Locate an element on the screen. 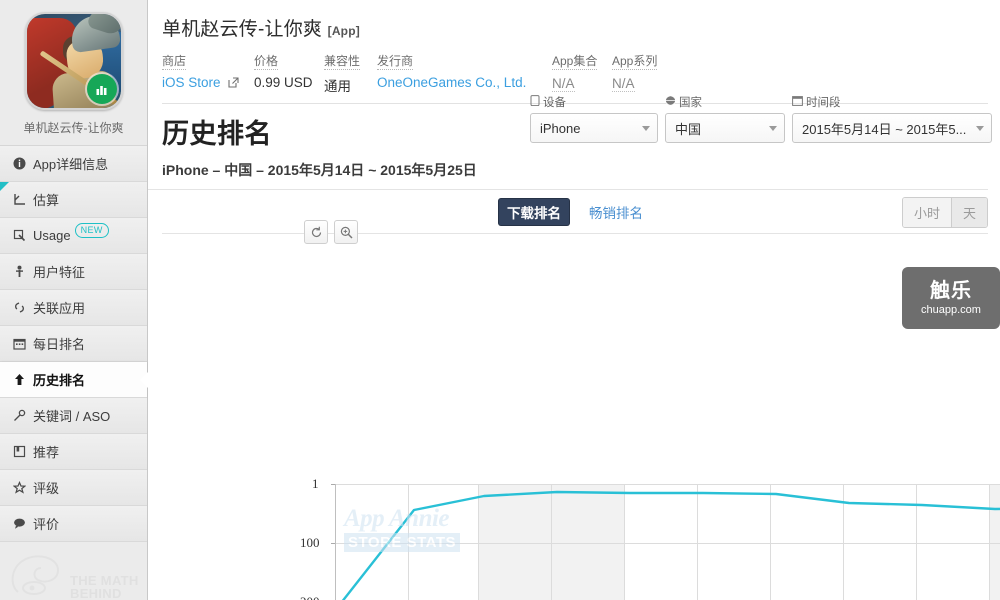  app-series-value: N/A is located at coordinates (623, 84).